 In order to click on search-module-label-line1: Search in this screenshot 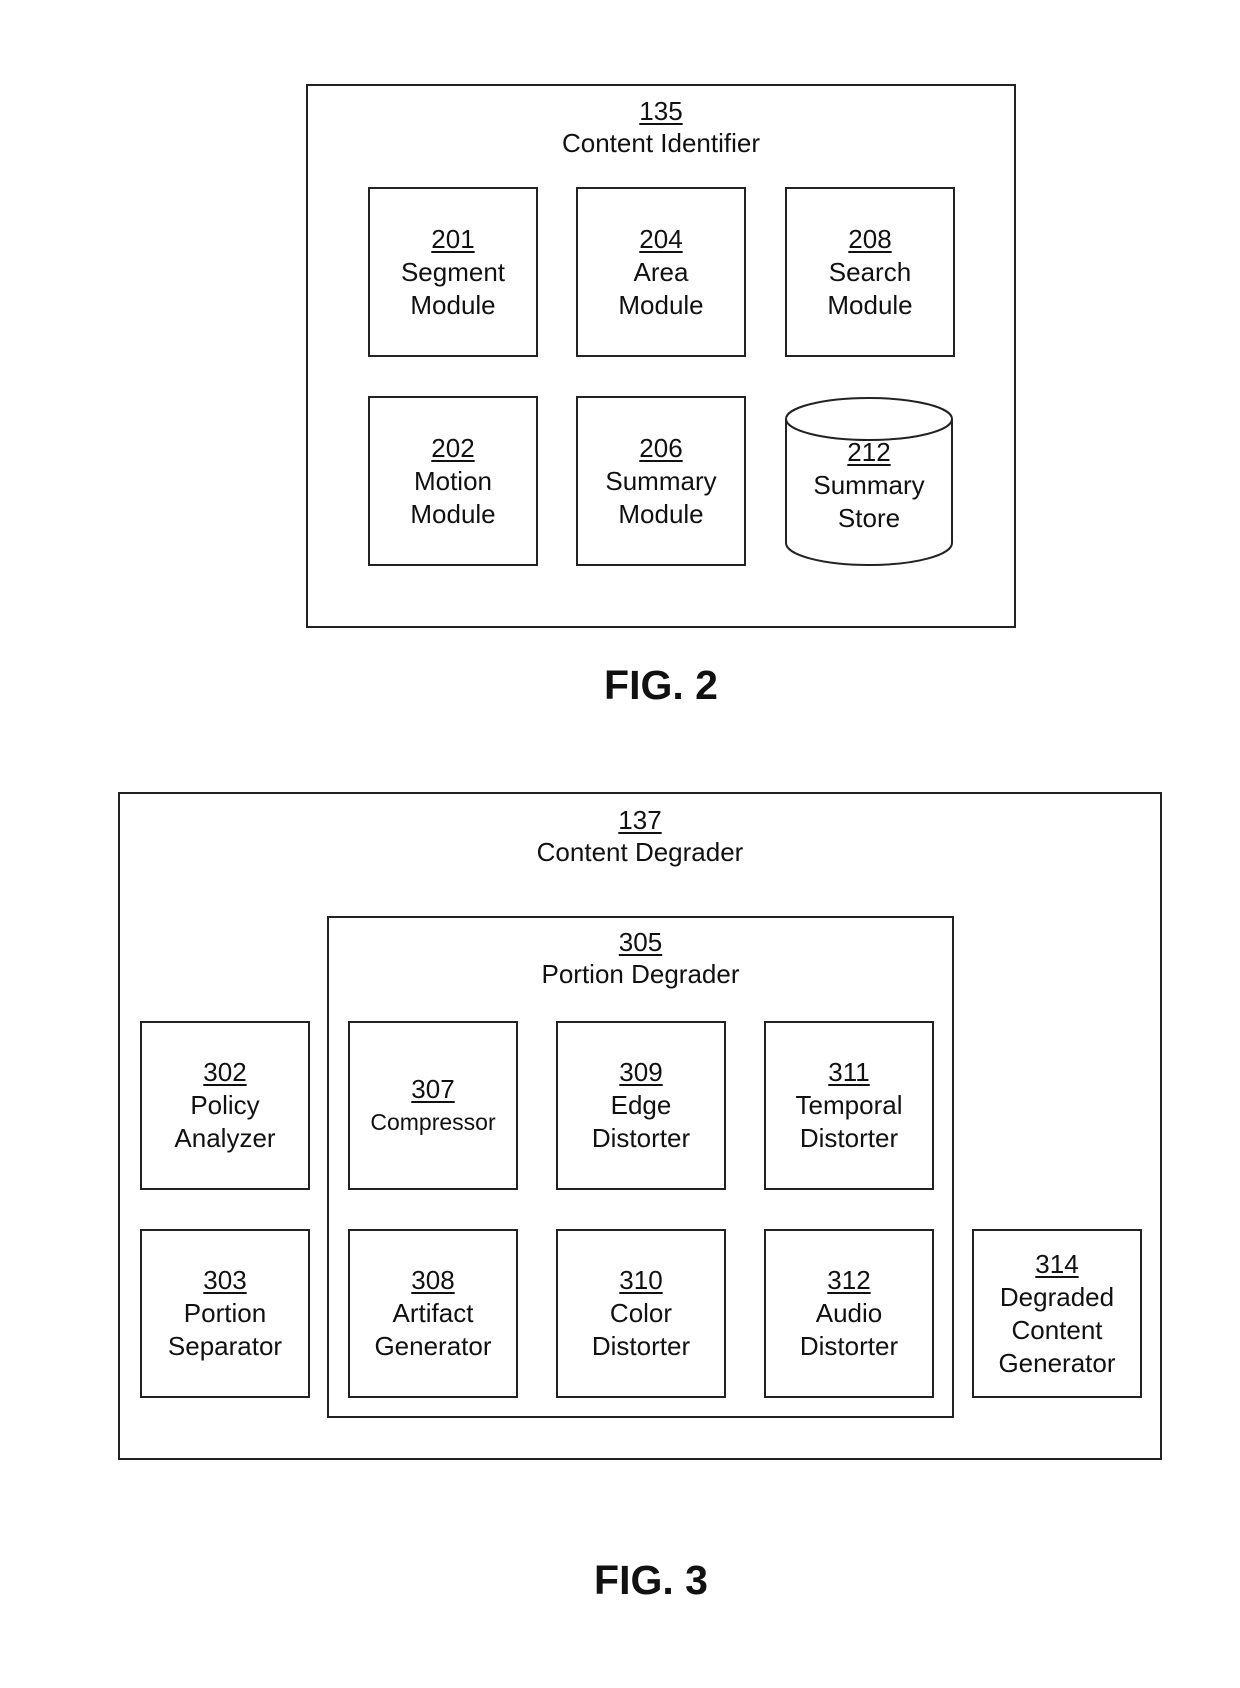, I will do `click(870, 271)`.